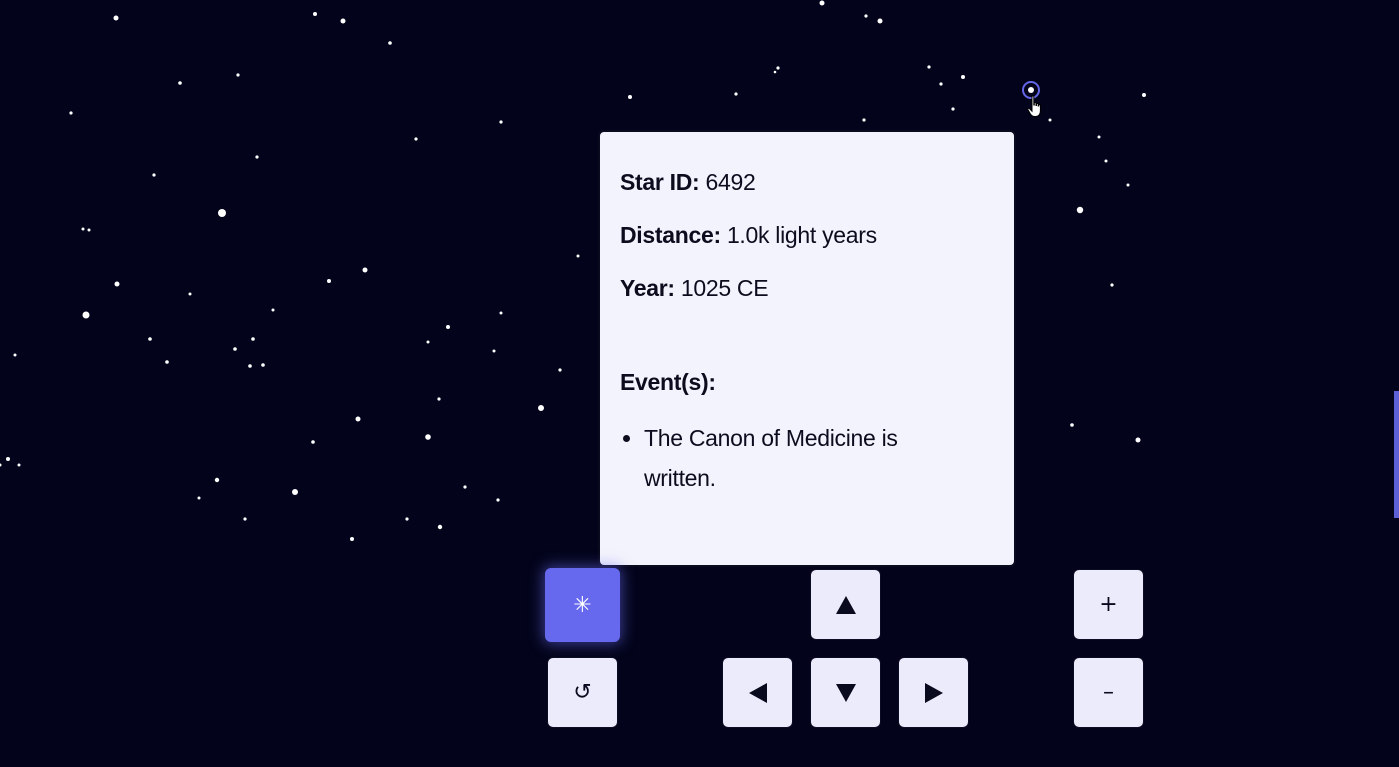 The image size is (1399, 767). I want to click on year-row: Year: 1025 CE, so click(807, 288).